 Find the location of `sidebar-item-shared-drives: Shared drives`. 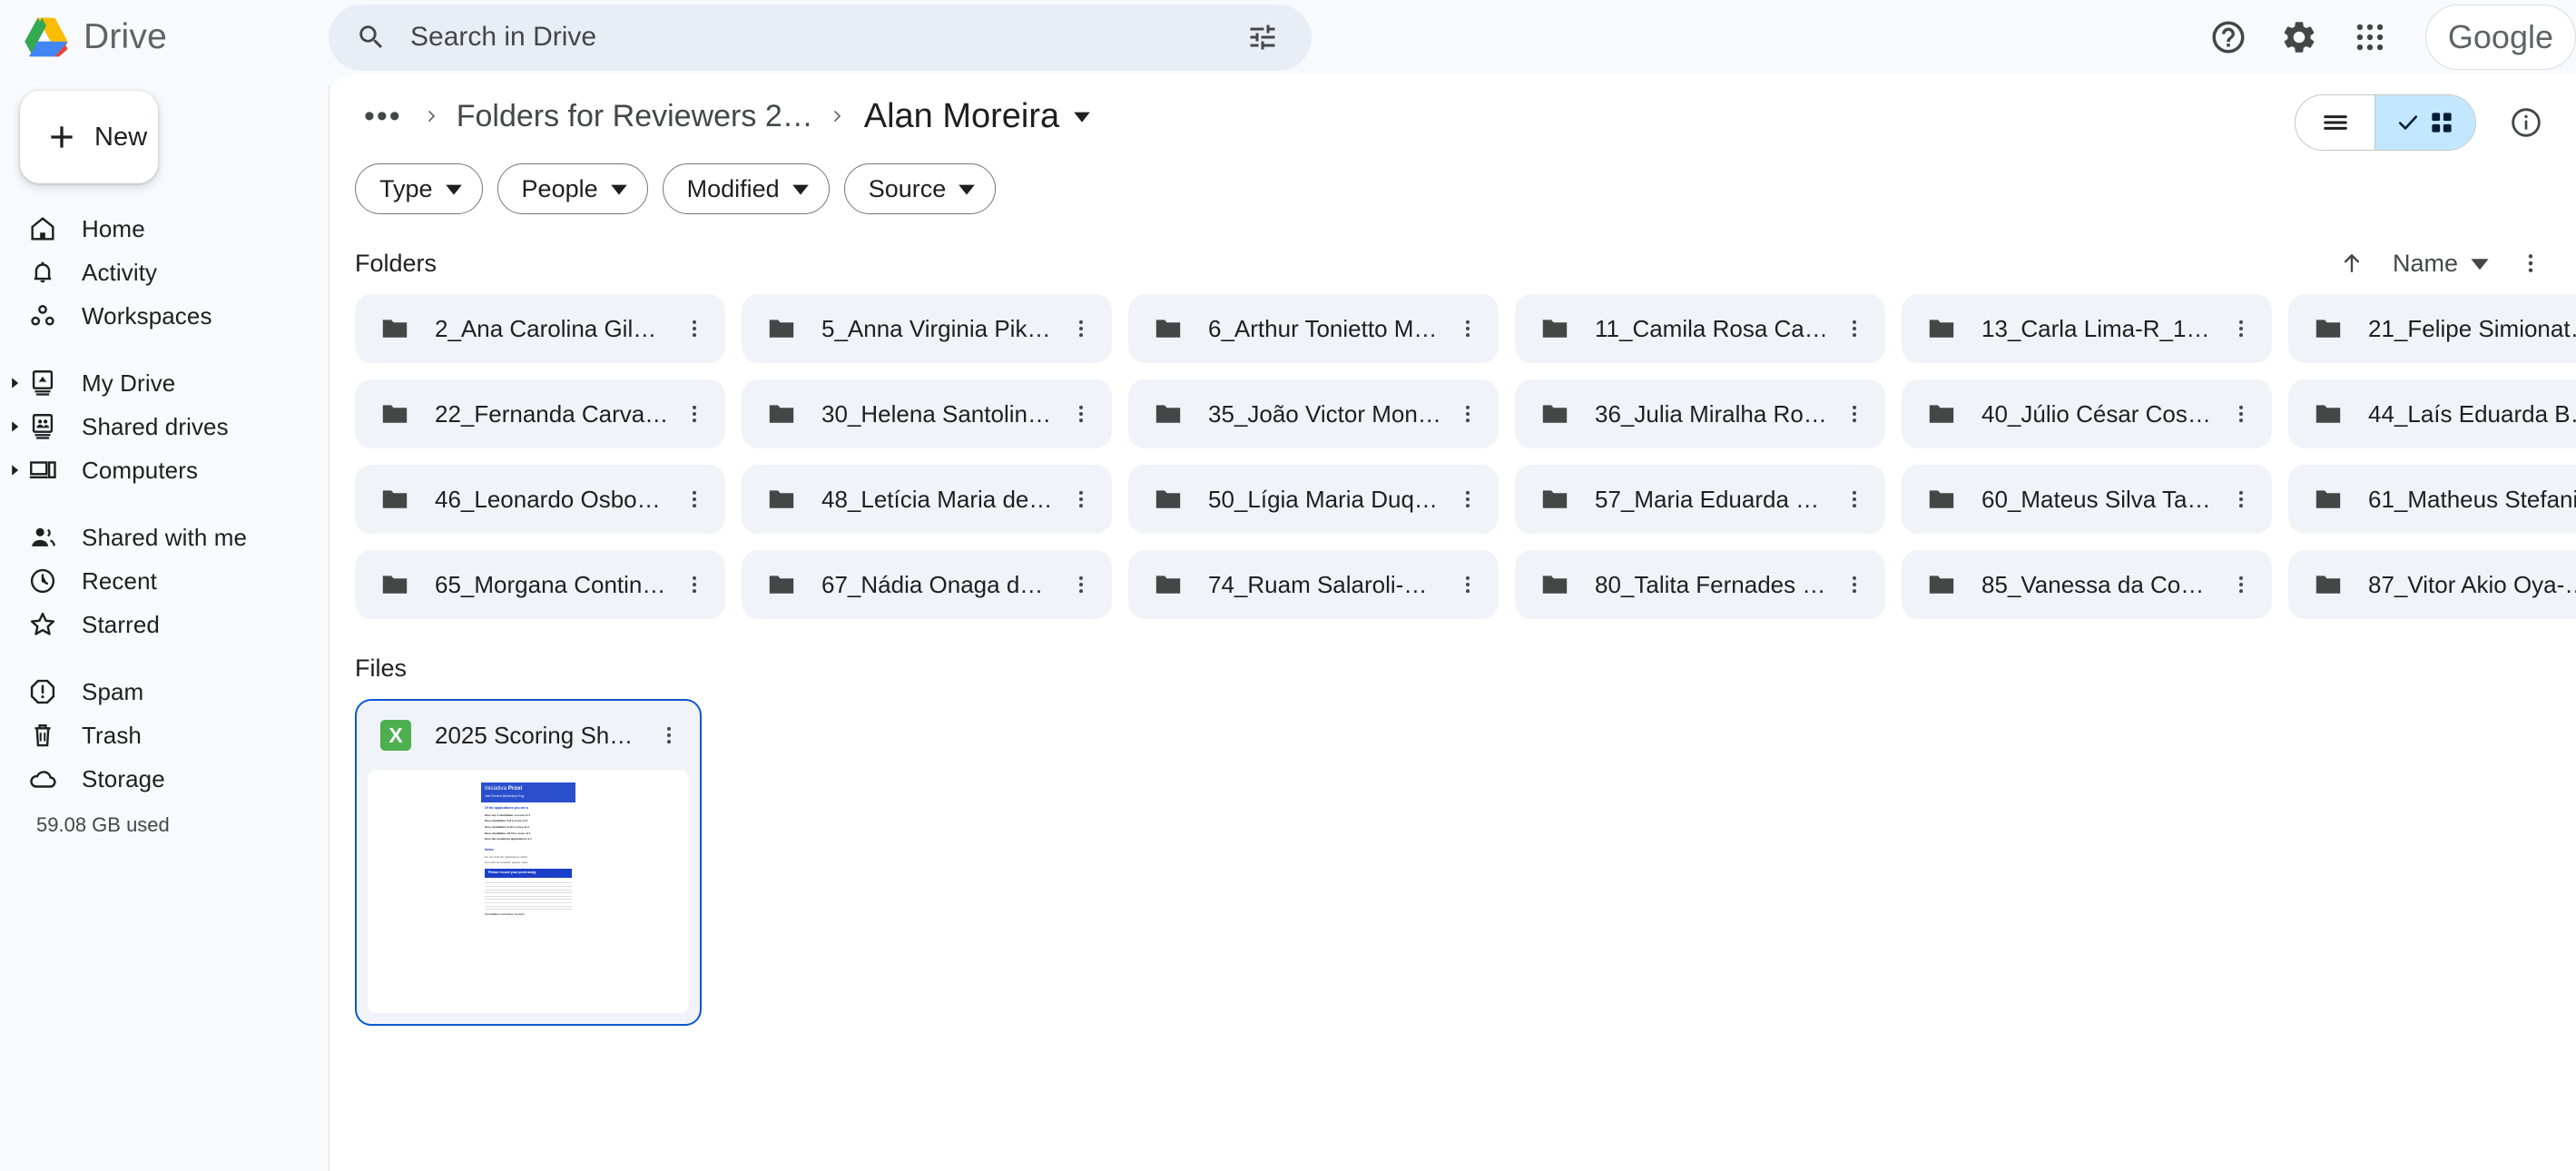

sidebar-item-shared-drives: Shared drives is located at coordinates (154, 427).